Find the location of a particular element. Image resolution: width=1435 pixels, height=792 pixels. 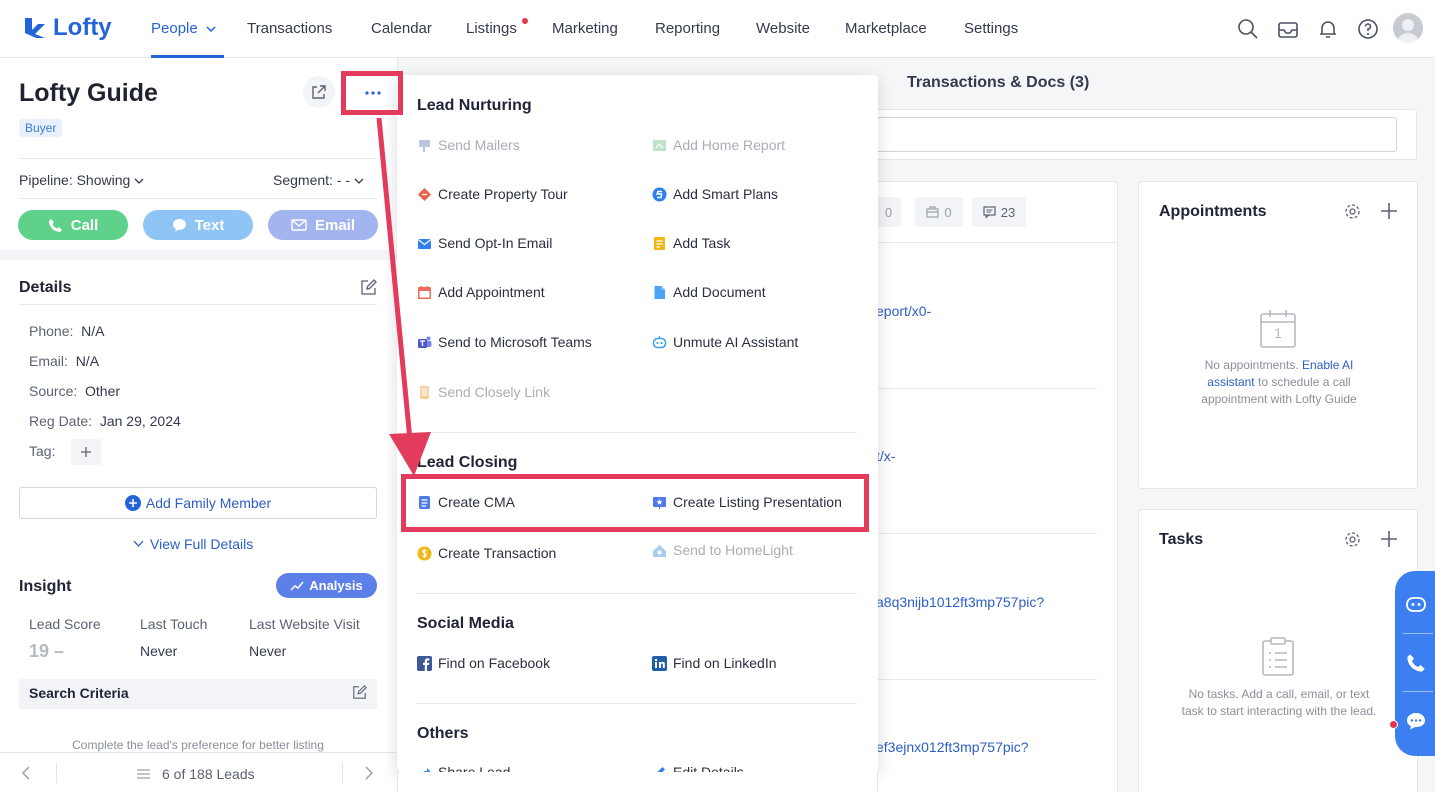

nav-marketing: Marketing is located at coordinates (585, 28).